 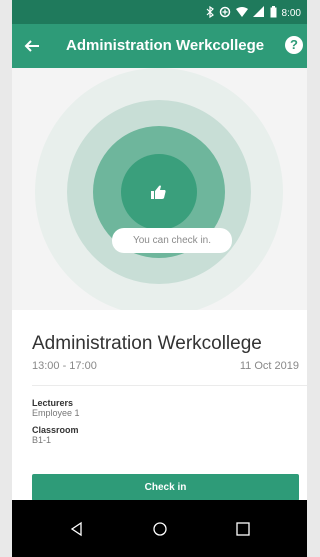 What do you see at coordinates (159, 12) in the screenshot?
I see `status-bar: 8:00` at bounding box center [159, 12].